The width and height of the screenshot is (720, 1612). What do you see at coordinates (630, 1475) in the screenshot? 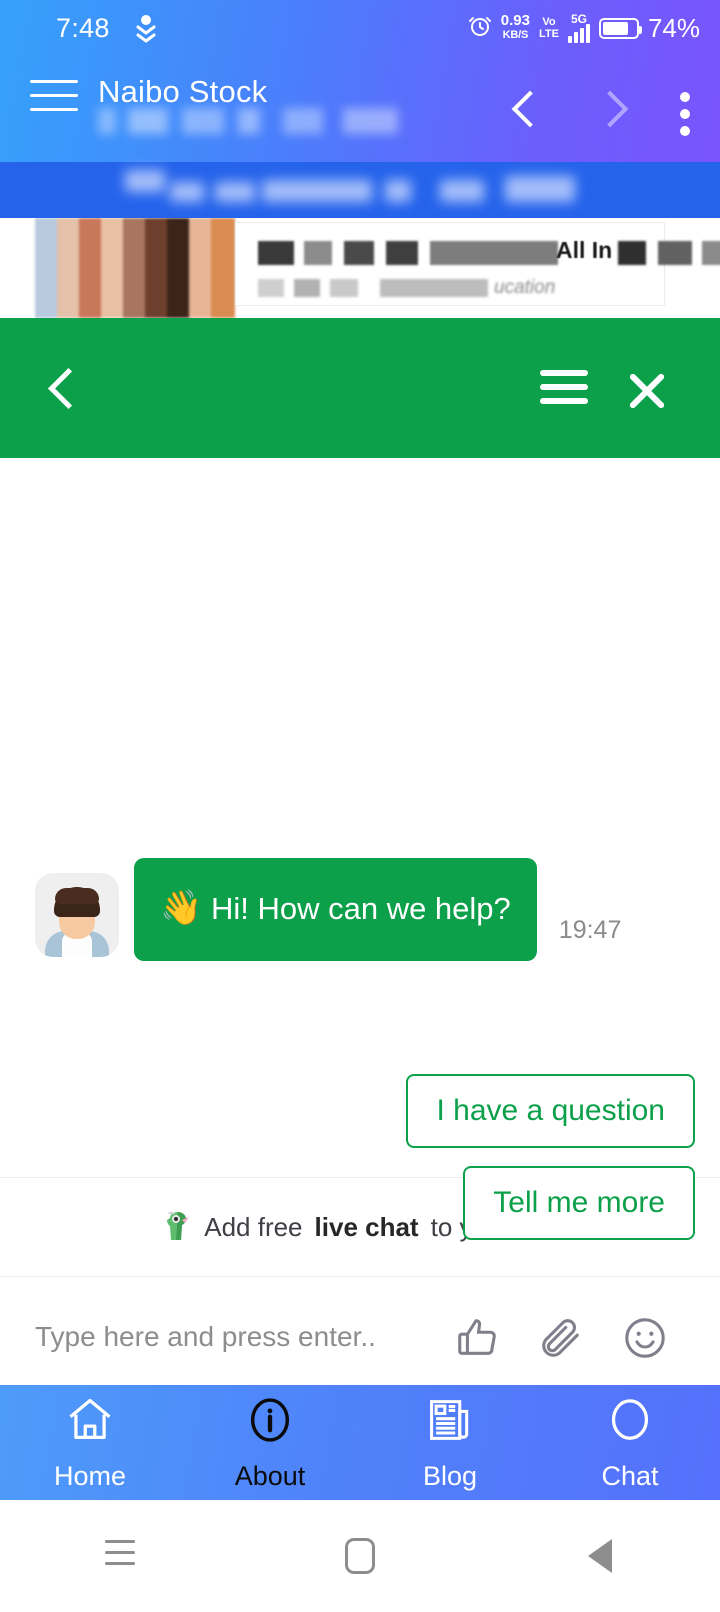
I see `nav-label-chat: Chat` at bounding box center [630, 1475].